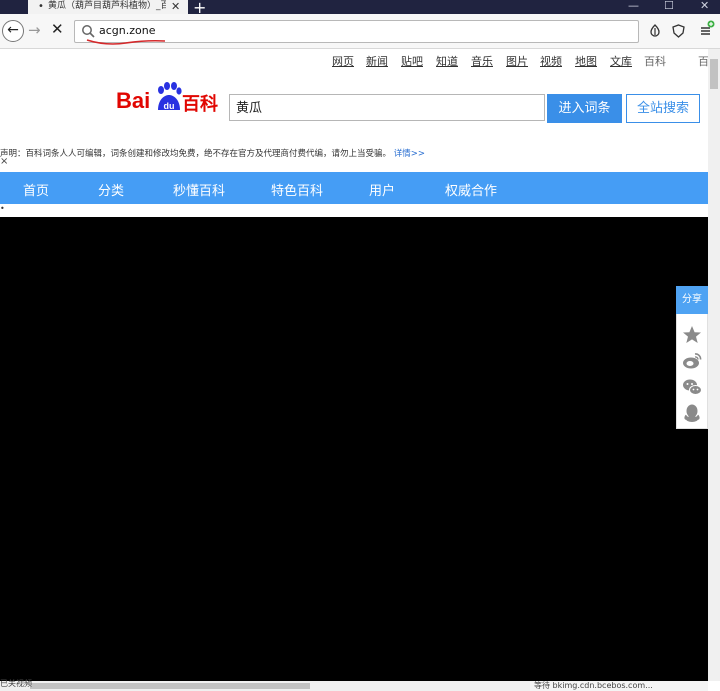 Image resolution: width=720 pixels, height=691 pixels. I want to click on toplink-news: 新闻, so click(377, 61).